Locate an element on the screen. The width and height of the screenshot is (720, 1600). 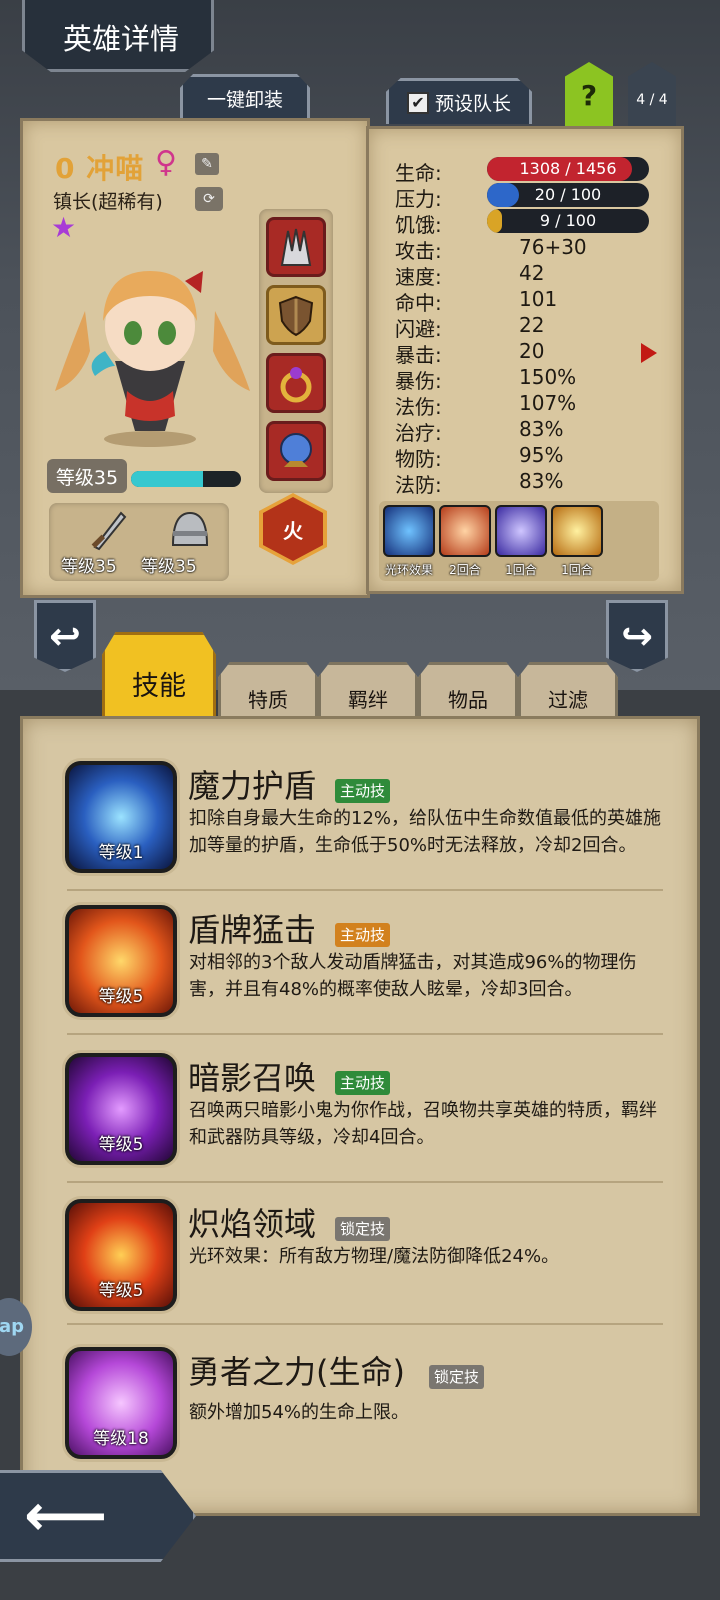
mana-shield-icon: 等级1 is located at coordinates (121, 817).